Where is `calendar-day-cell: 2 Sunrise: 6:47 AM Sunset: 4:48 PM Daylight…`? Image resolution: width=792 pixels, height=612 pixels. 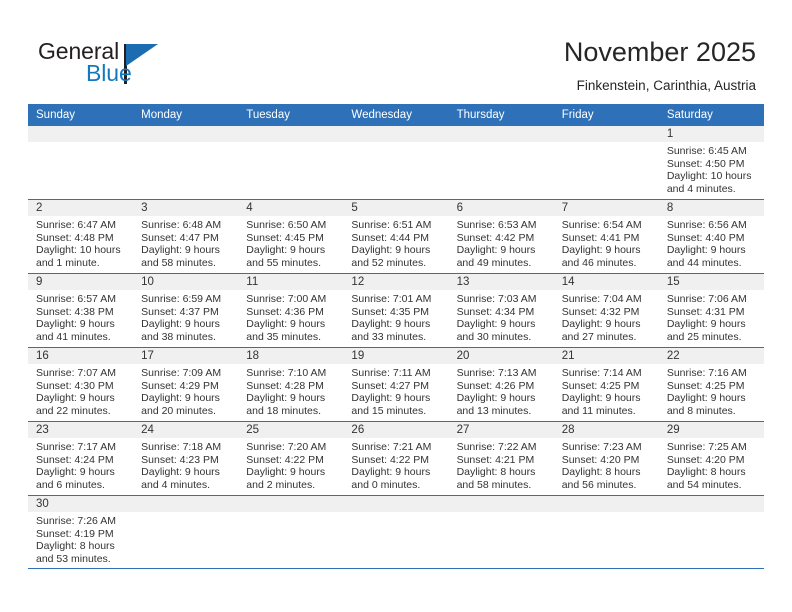 calendar-day-cell: 2 Sunrise: 6:47 AM Sunset: 4:48 PM Daylight… is located at coordinates (81, 236).